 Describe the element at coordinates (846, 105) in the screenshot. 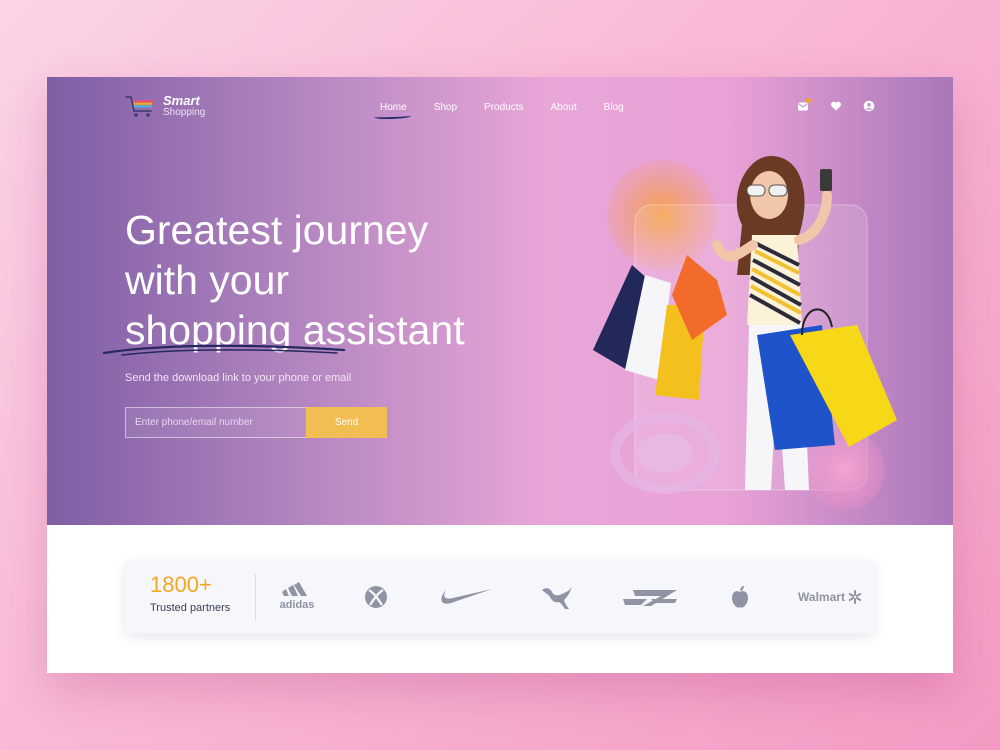

I see `header-icons` at that location.